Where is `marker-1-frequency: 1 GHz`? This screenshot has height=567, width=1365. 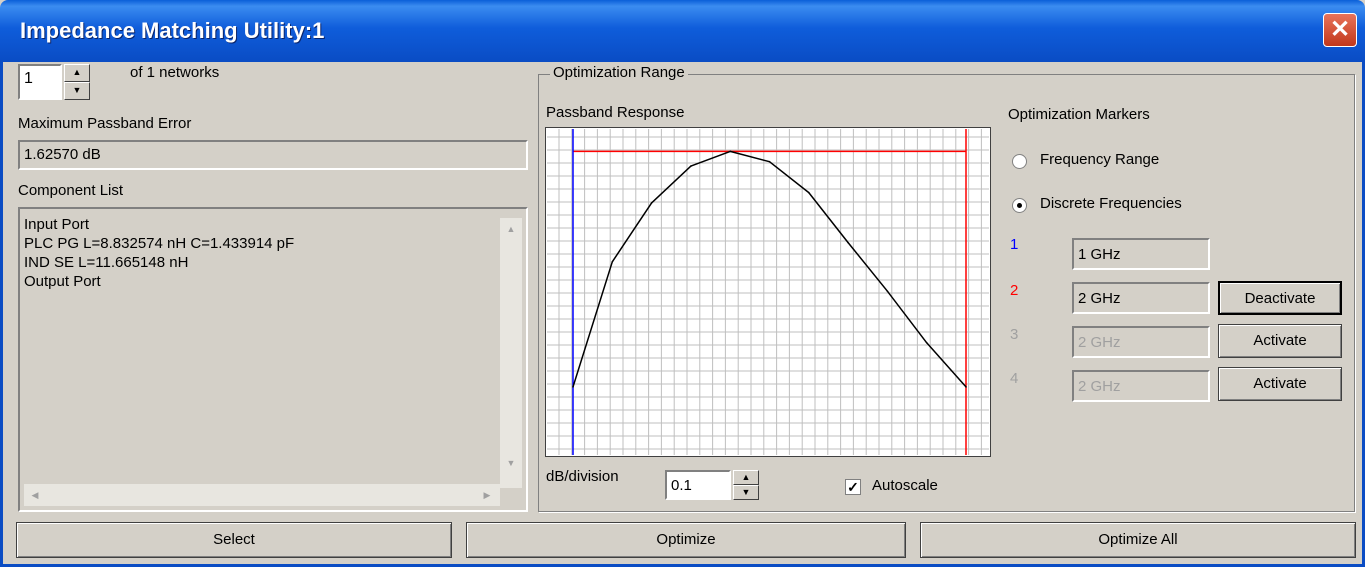 marker-1-frequency: 1 GHz is located at coordinates (1141, 254).